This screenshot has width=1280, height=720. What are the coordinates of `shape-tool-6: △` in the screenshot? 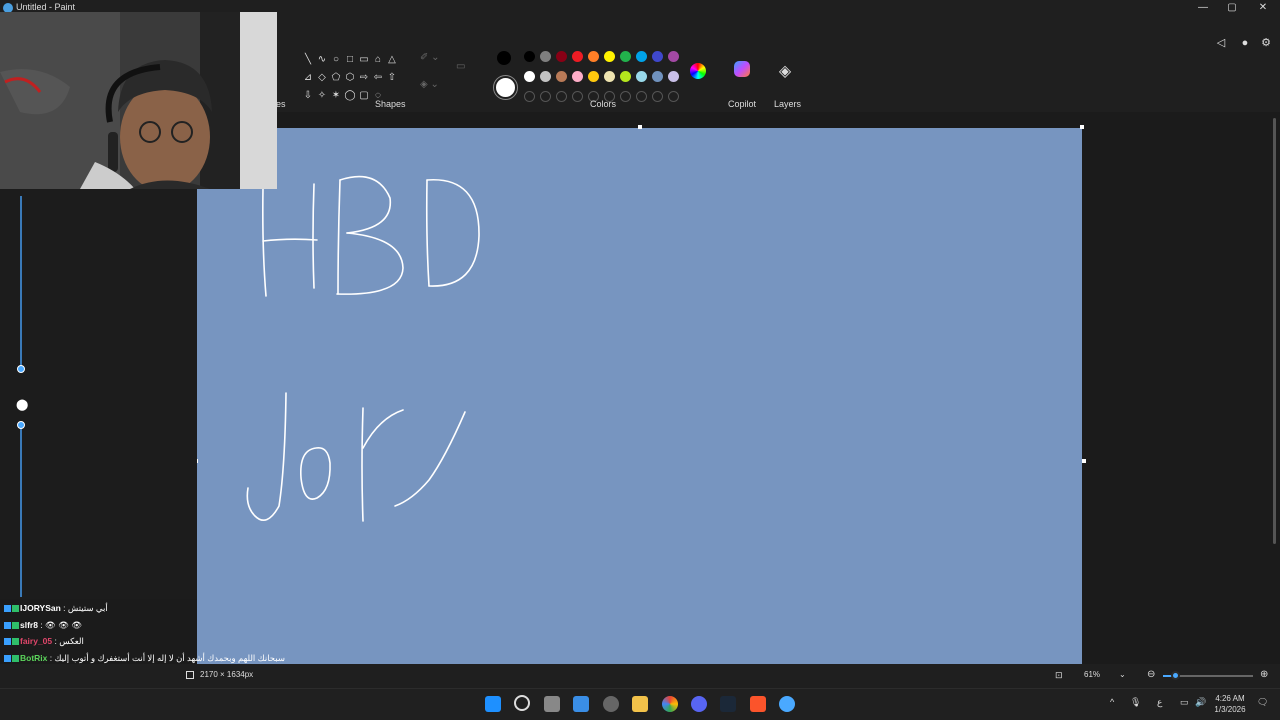 It's located at (392, 60).